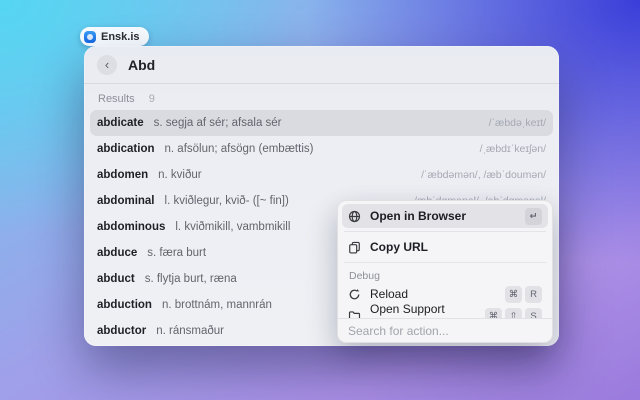  I want to click on entry-word: abdominous, so click(131, 227).